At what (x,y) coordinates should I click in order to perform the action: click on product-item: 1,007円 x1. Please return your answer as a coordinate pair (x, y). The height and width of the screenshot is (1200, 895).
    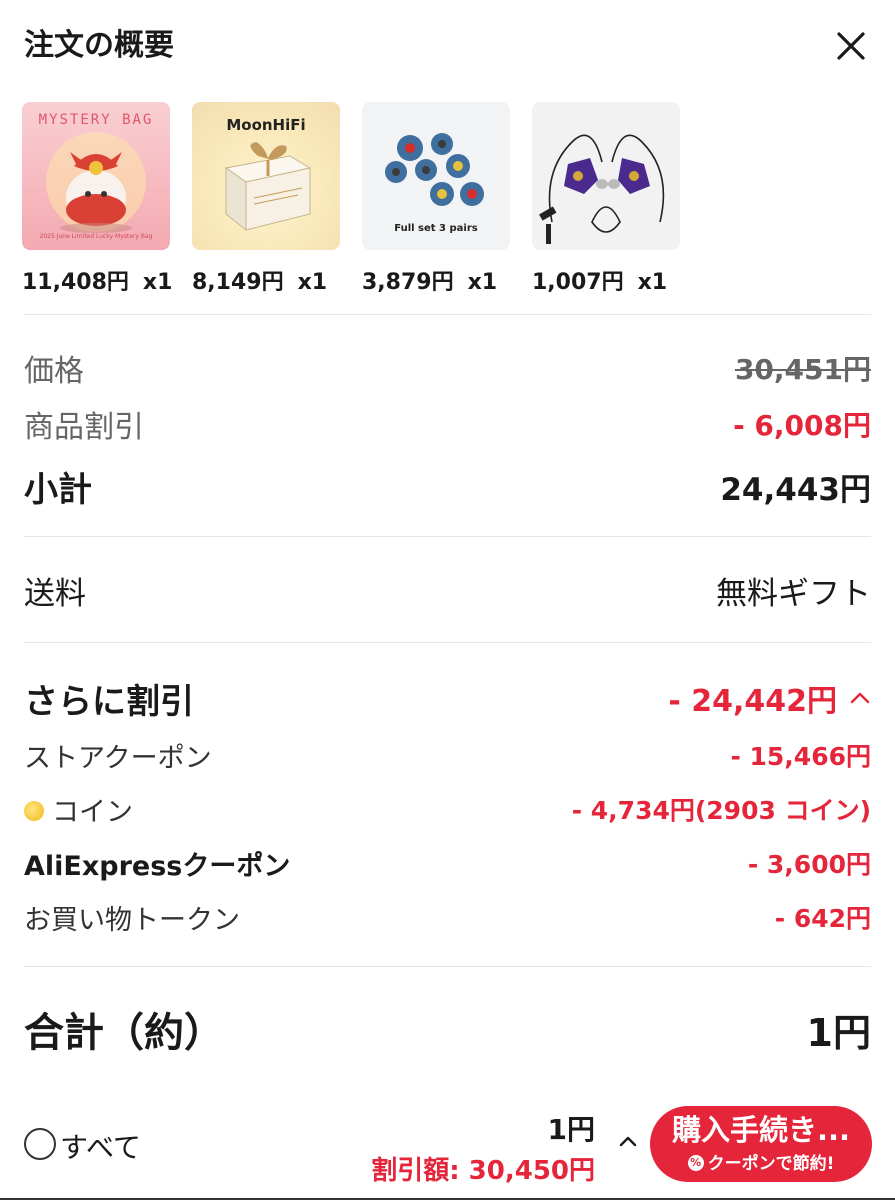
    Looking at the image, I should click on (606, 199).